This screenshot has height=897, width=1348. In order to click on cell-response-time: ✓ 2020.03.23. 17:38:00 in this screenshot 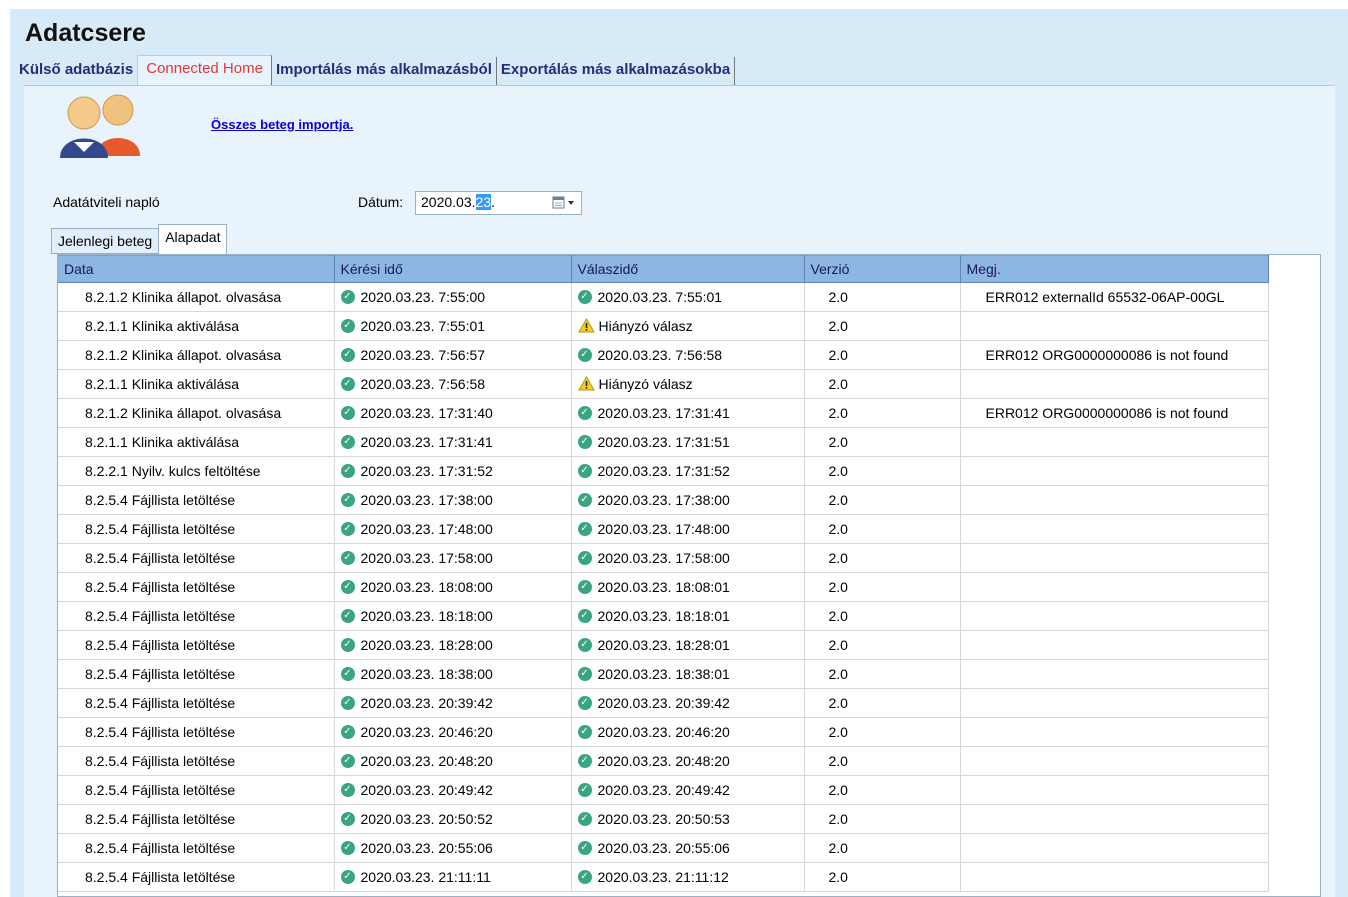, I will do `click(688, 500)`.